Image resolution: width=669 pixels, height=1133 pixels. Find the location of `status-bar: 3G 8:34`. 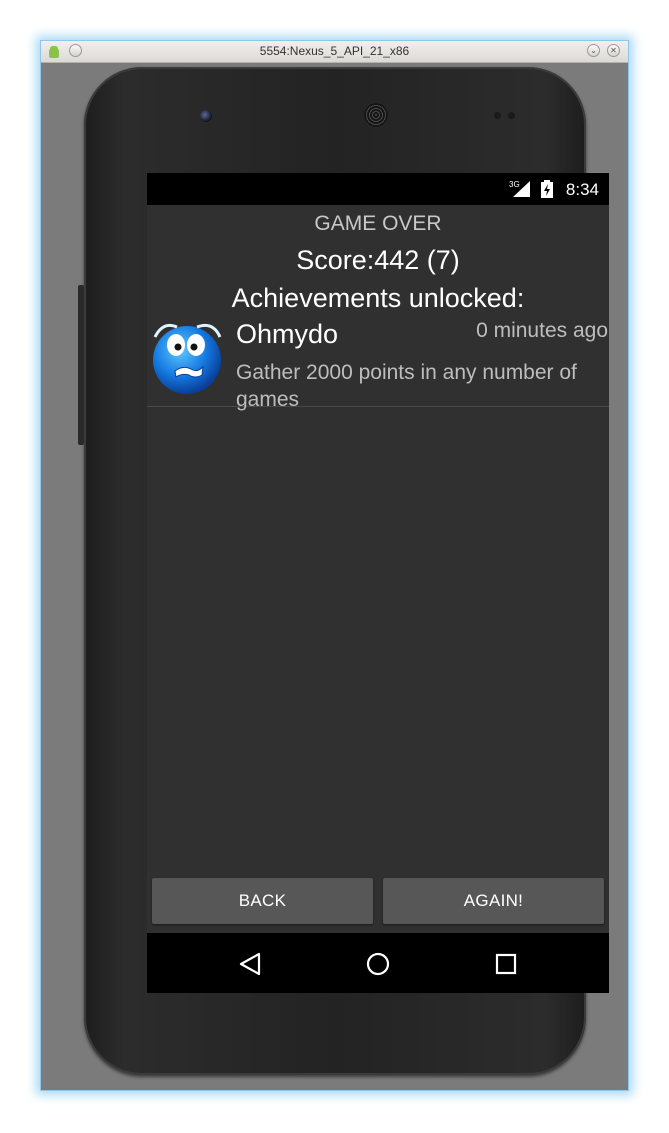

status-bar: 3G 8:34 is located at coordinates (378, 189).